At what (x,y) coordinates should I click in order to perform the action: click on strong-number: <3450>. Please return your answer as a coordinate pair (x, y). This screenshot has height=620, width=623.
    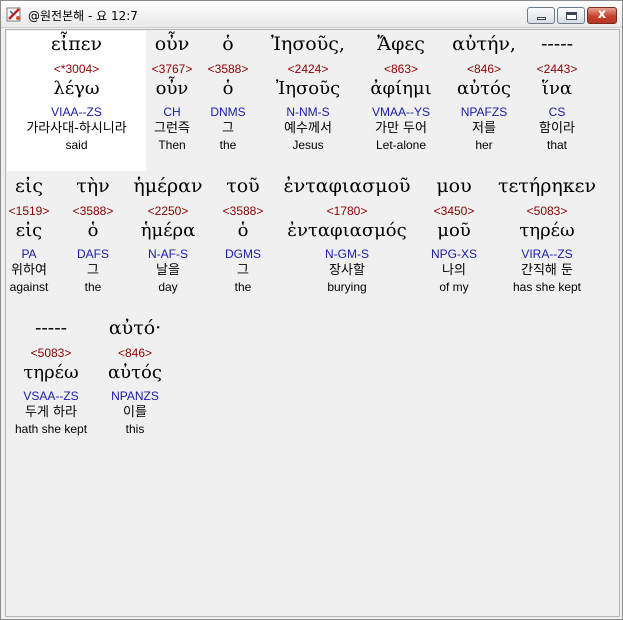
    Looking at the image, I should click on (454, 211).